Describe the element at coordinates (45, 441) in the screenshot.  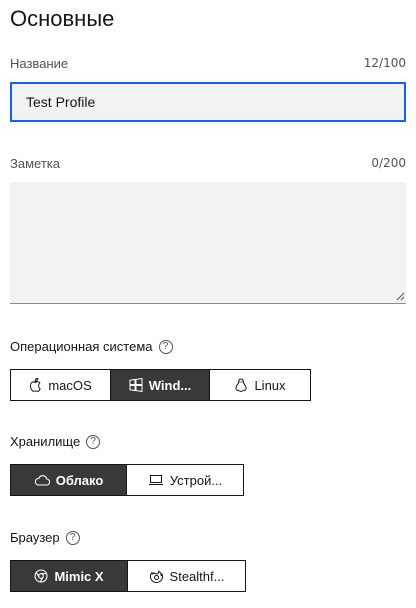
I see `storage-label-text: Хранилище` at that location.